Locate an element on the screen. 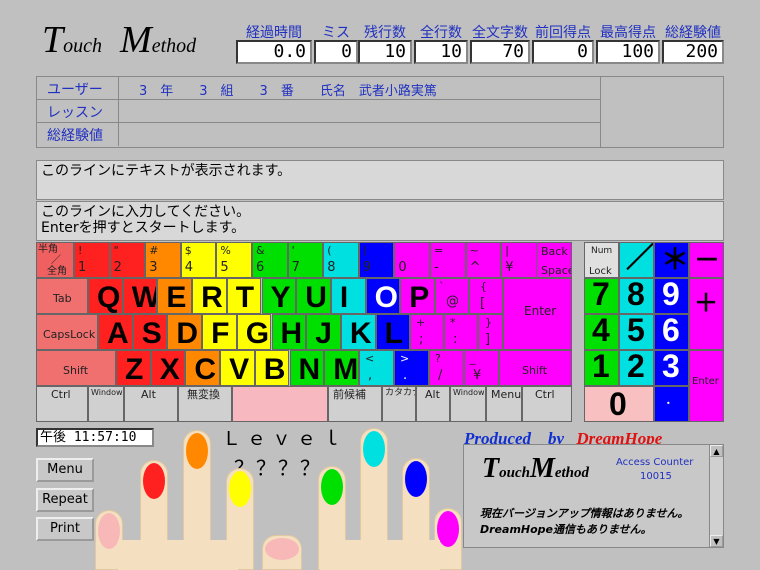  key-k: K is located at coordinates (358, 332).